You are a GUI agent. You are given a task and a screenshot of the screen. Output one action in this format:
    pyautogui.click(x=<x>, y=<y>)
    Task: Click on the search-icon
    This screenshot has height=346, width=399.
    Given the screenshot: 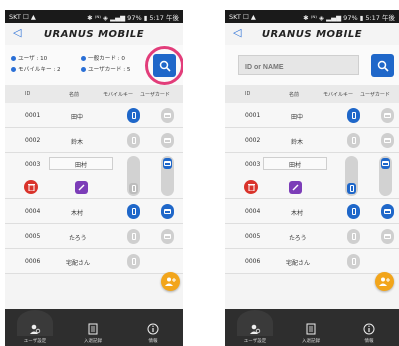 What is the action you would take?
    pyautogui.click(x=383, y=66)
    